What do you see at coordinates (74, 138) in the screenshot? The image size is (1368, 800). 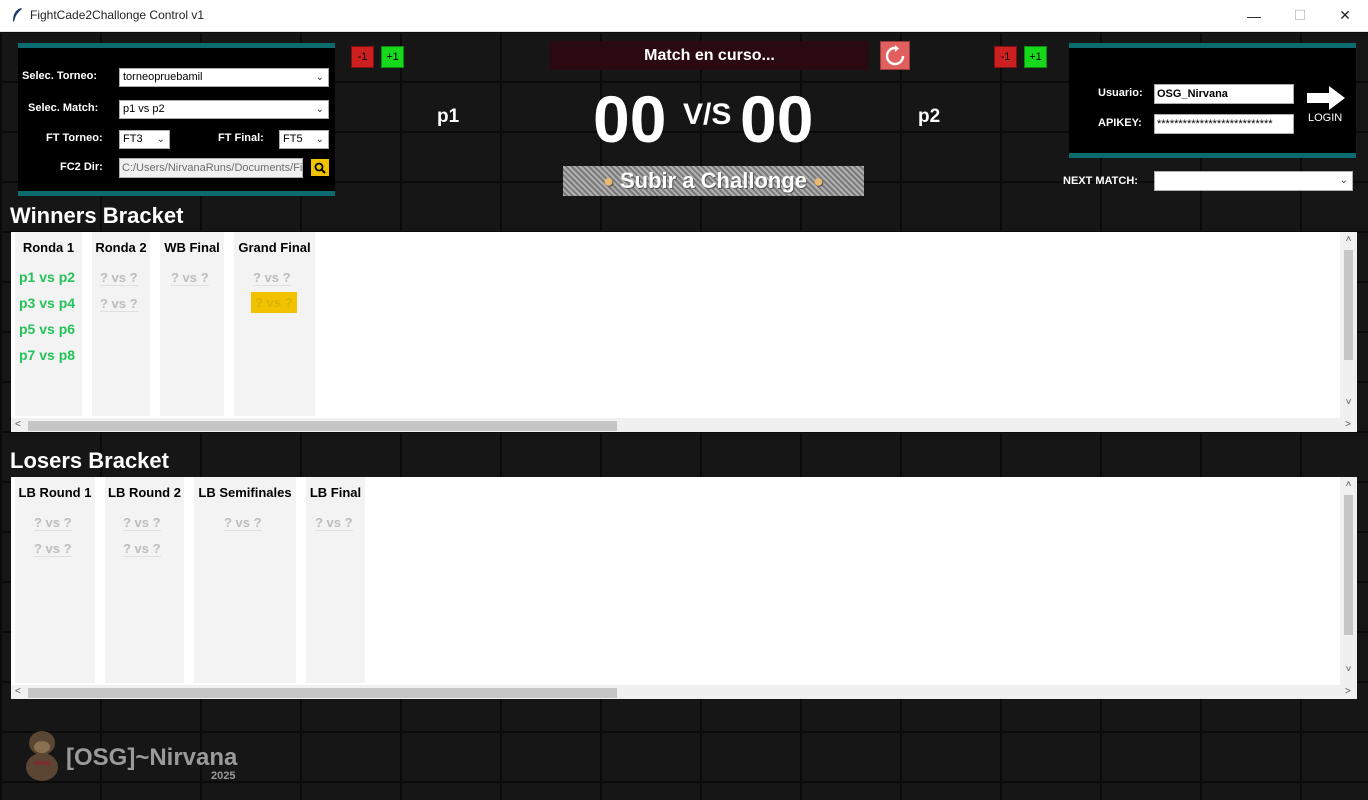 I see `ft-torneo-label: FT Torneo:` at bounding box center [74, 138].